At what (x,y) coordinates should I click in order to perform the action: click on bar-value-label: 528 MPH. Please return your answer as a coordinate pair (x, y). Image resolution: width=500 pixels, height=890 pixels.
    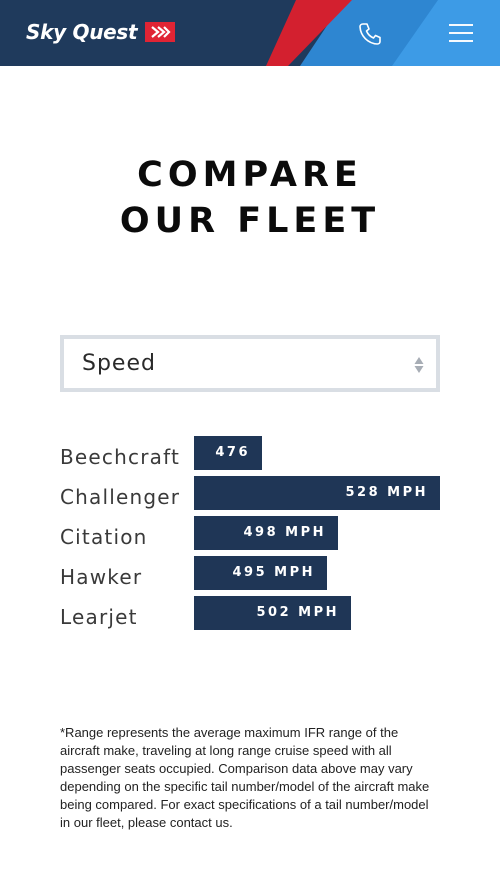
    Looking at the image, I should click on (386, 492).